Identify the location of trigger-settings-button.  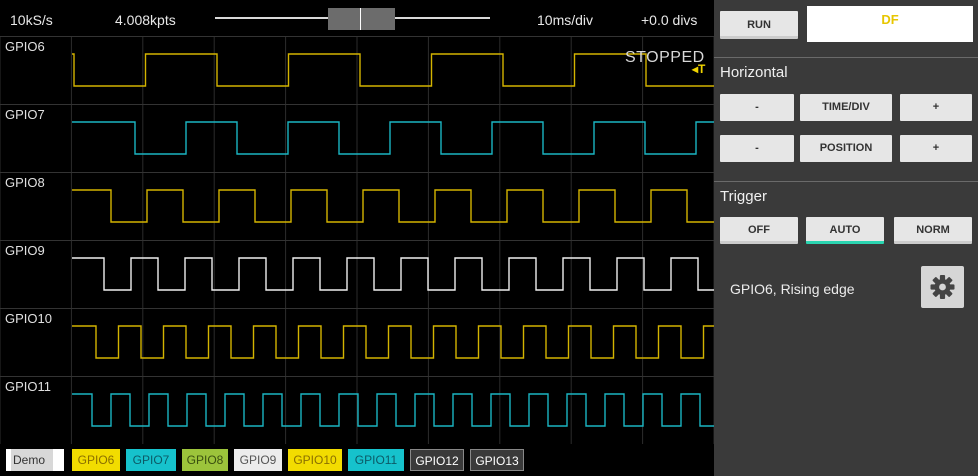
(942, 287).